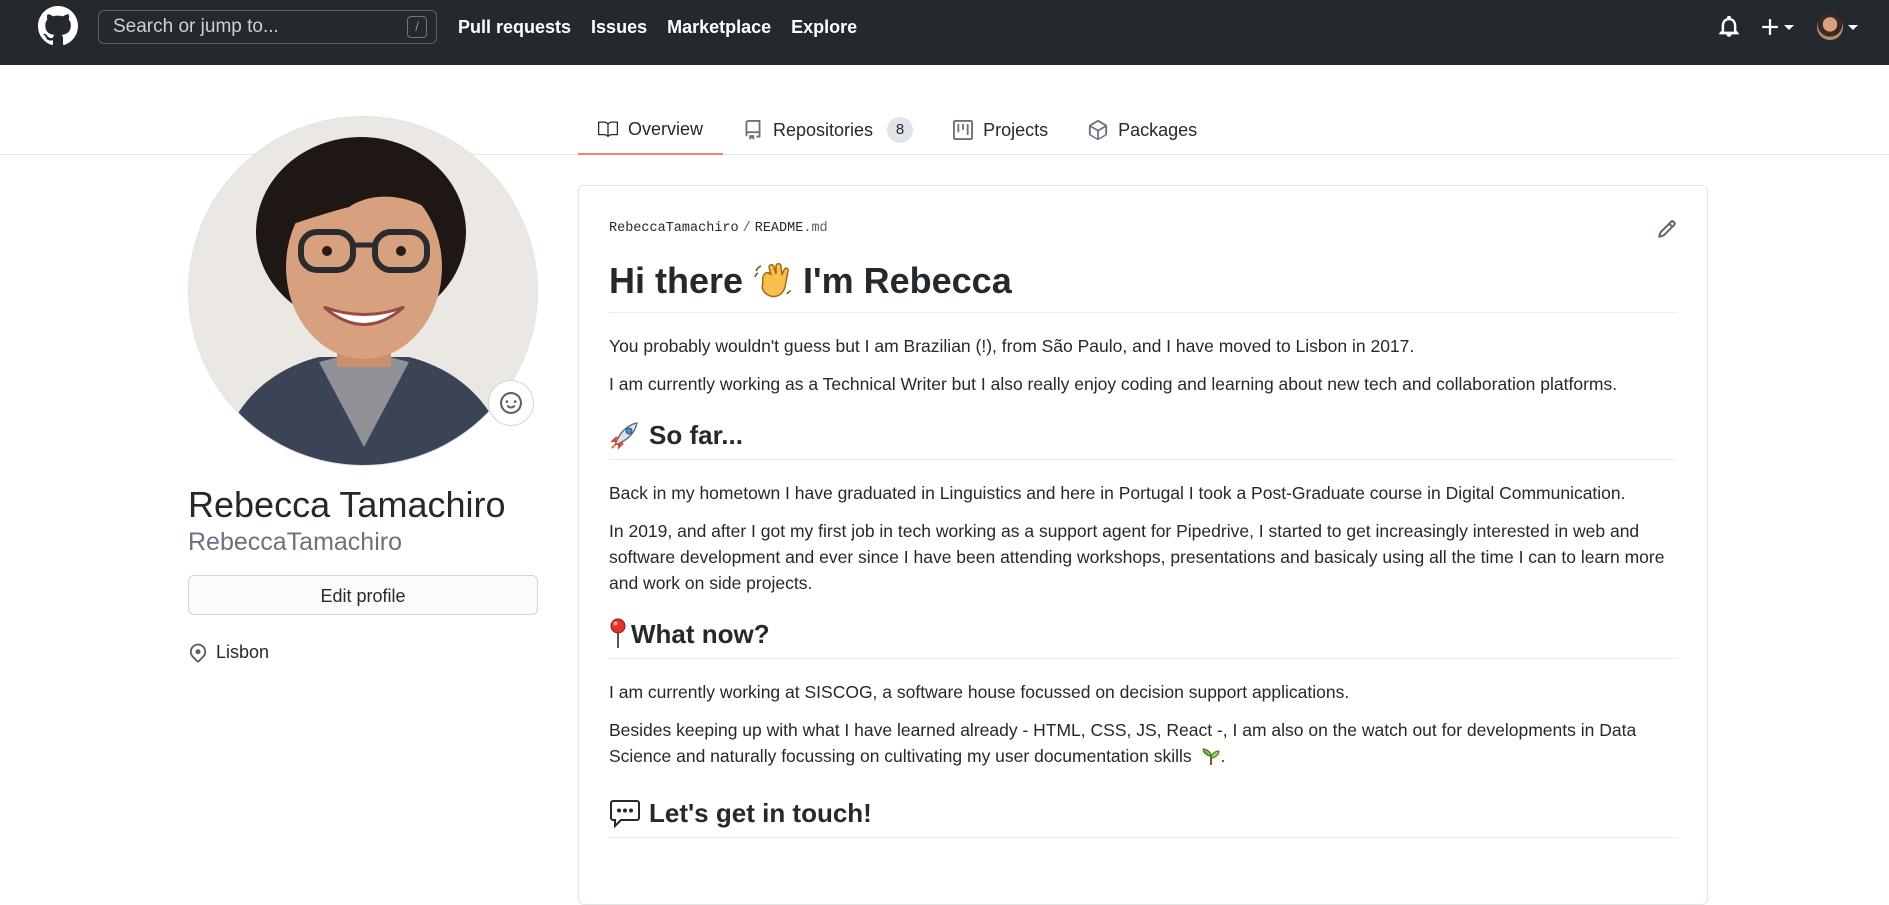 The width and height of the screenshot is (1889, 905). Describe the element at coordinates (1211, 756) in the screenshot. I see `seedling-icon` at that location.